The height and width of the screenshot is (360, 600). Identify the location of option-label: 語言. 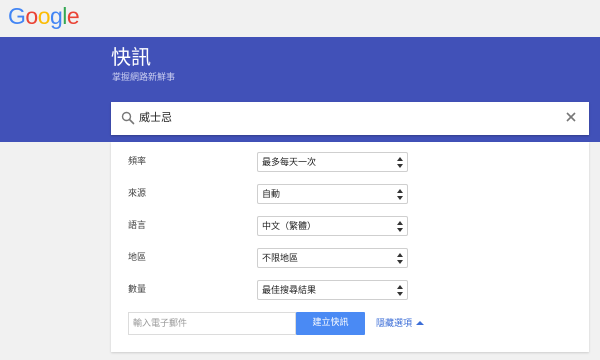
(137, 226).